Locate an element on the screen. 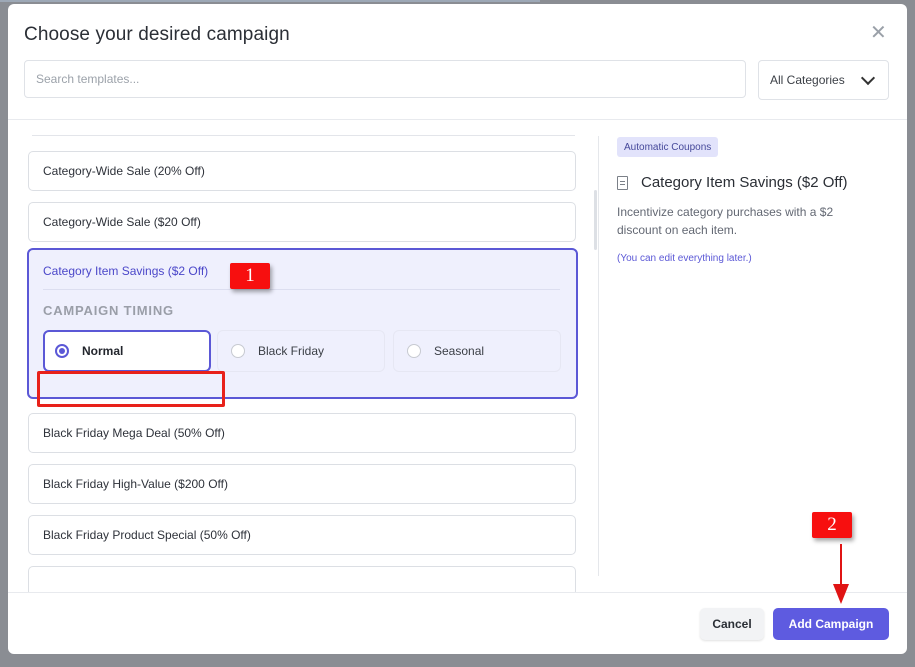 The width and height of the screenshot is (915, 667). template-item: Black Friday Product Special (50% Off) is located at coordinates (302, 535).